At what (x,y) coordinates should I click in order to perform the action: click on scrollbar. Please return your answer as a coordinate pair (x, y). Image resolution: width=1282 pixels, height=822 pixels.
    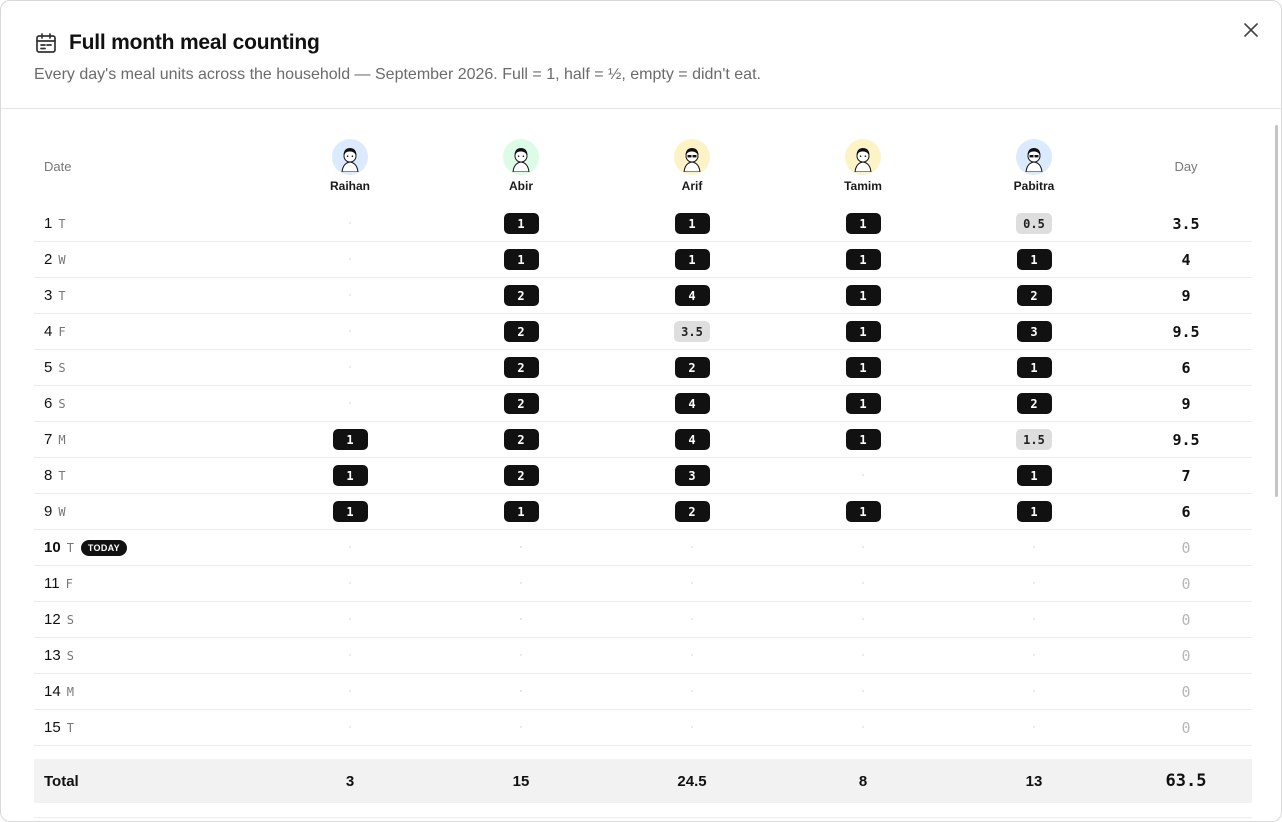
    Looking at the image, I should click on (1276, 311).